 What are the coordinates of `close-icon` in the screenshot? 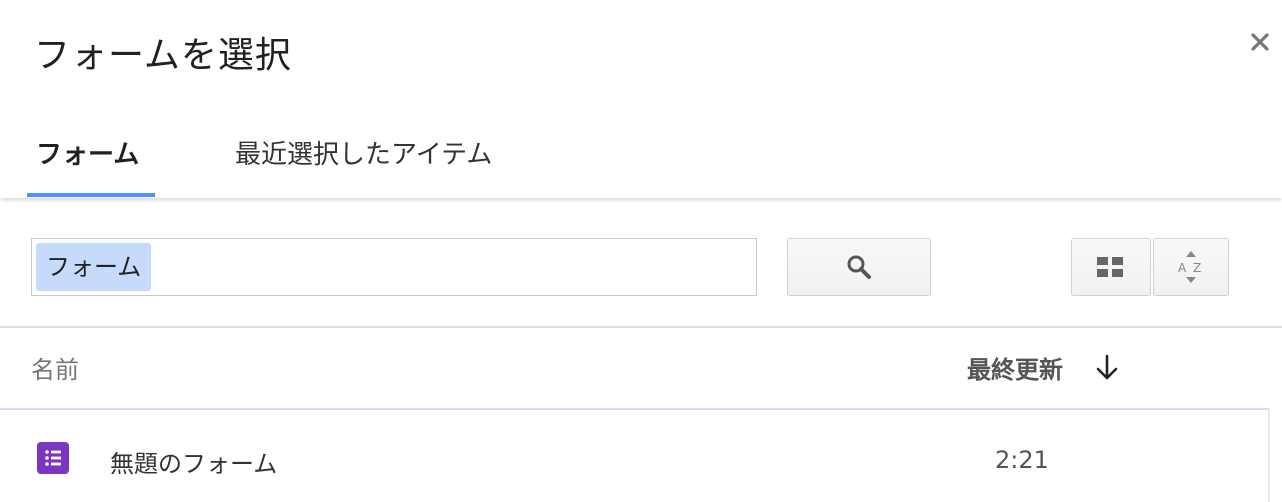 It's located at (1260, 42).